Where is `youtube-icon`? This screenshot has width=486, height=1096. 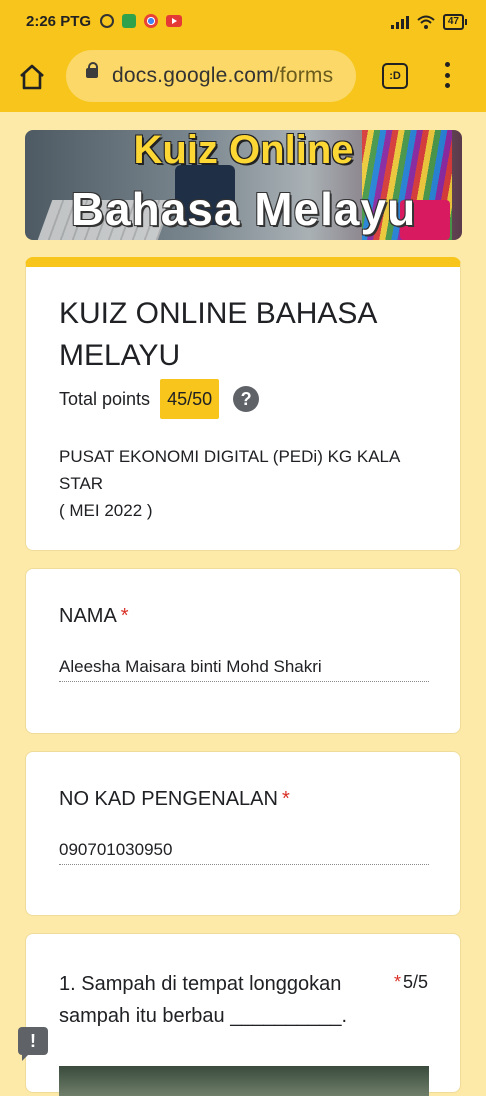 youtube-icon is located at coordinates (174, 21).